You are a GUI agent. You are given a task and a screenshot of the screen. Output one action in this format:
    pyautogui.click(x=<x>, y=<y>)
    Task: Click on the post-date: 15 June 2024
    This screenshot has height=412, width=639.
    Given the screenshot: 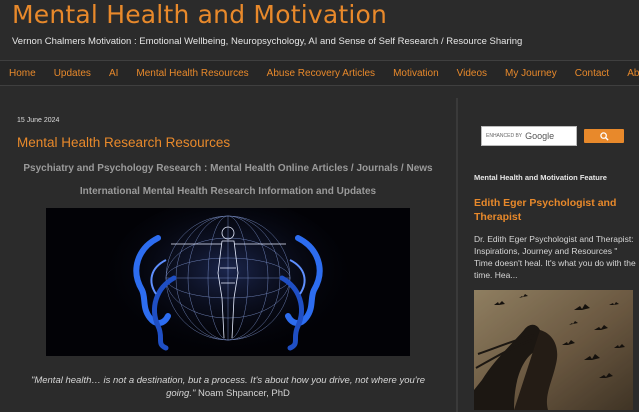 What is the action you would take?
    pyautogui.click(x=38, y=120)
    